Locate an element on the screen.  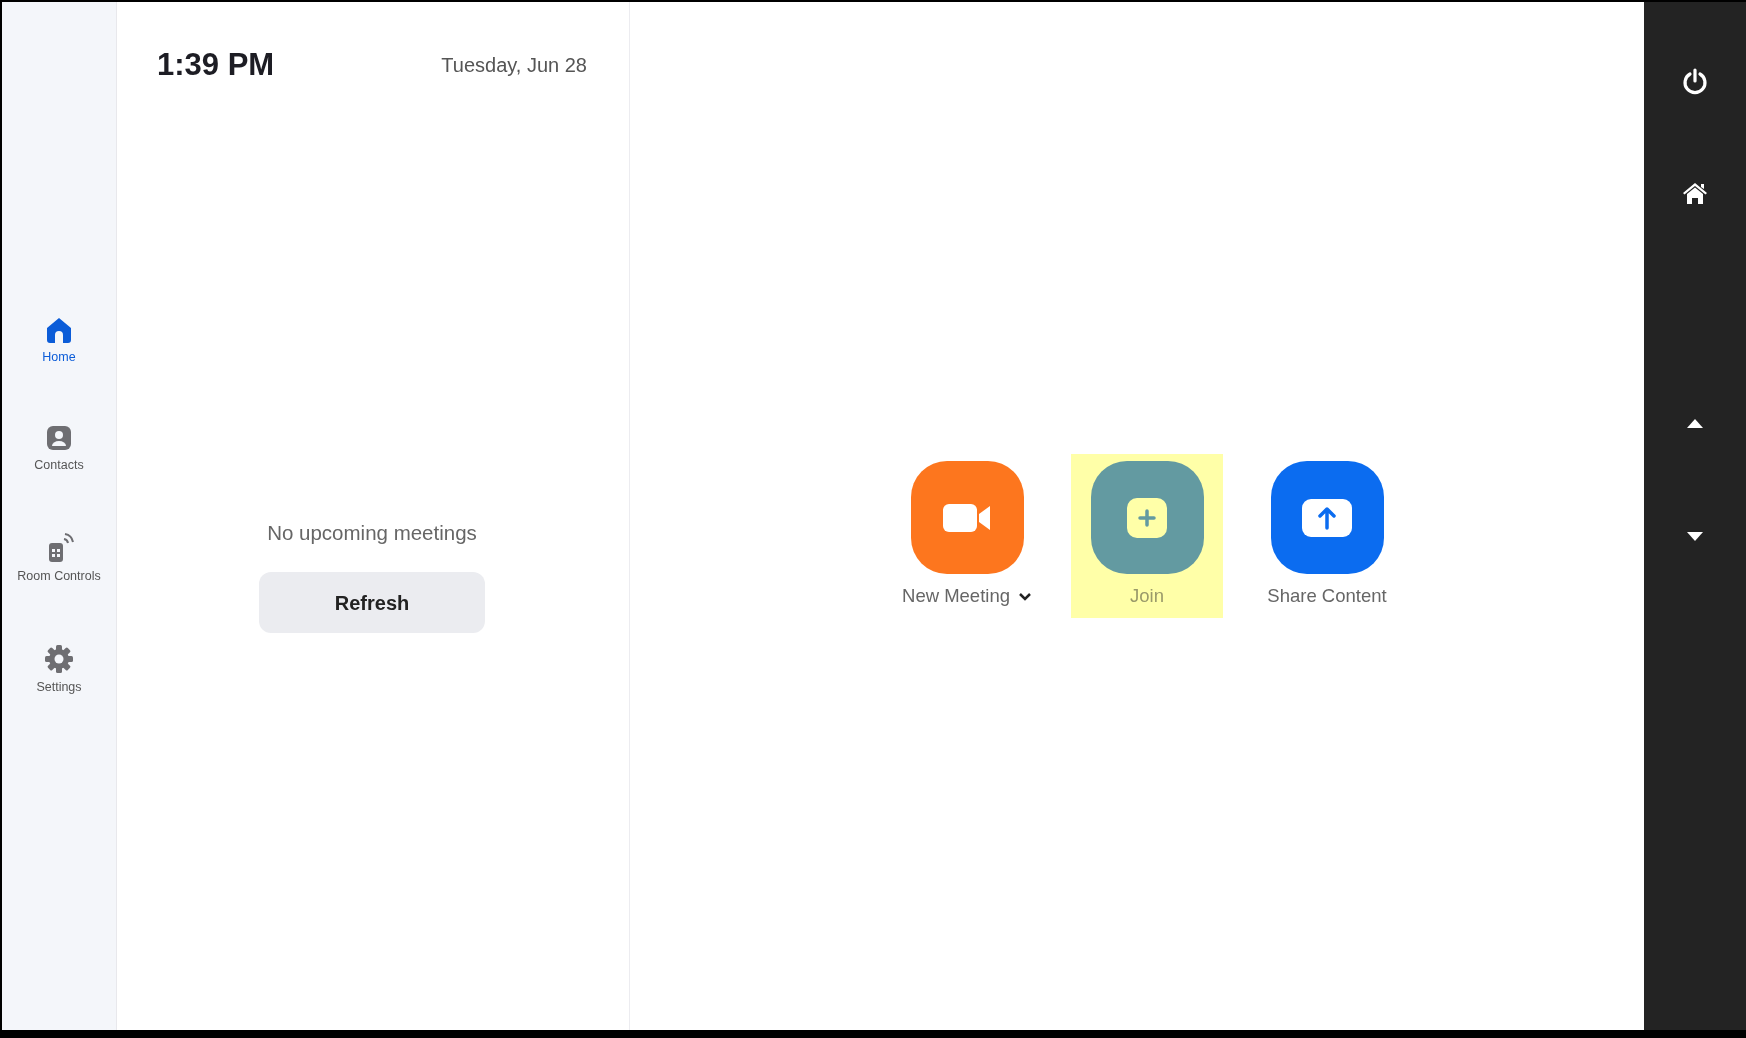
sidebar-tab: Settings is located at coordinates (59, 670).